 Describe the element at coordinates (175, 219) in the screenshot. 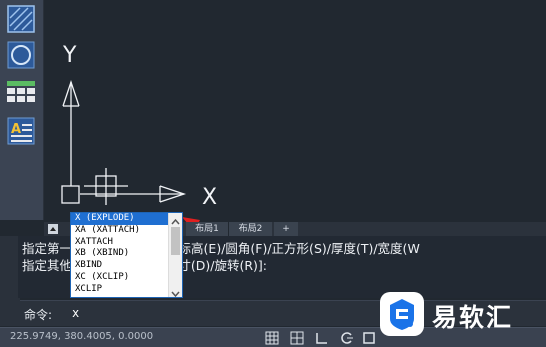

I see `scroll-up-icon` at that location.